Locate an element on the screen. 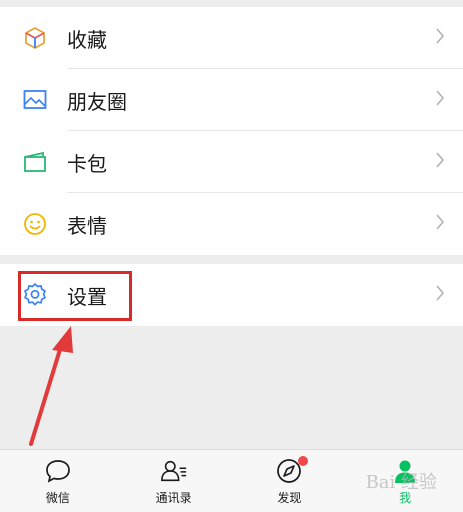  tab-contacts: 通讯录 is located at coordinates (174, 481).